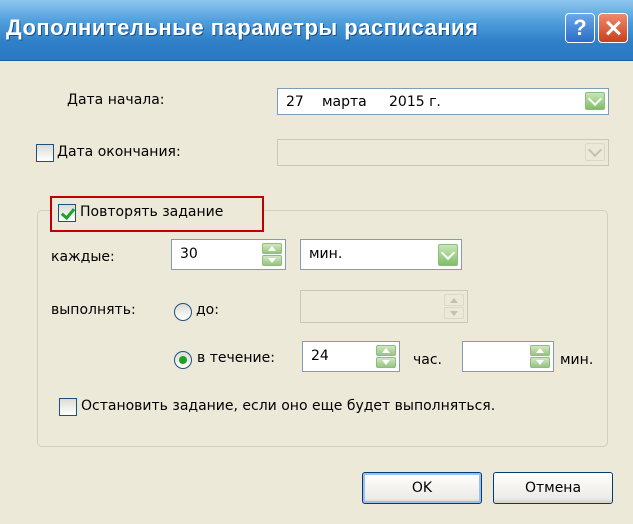 Image resolution: width=633 pixels, height=524 pixels. What do you see at coordinates (443, 101) in the screenshot?
I see `start-date-picker: 27 марта 2015 г.` at bounding box center [443, 101].